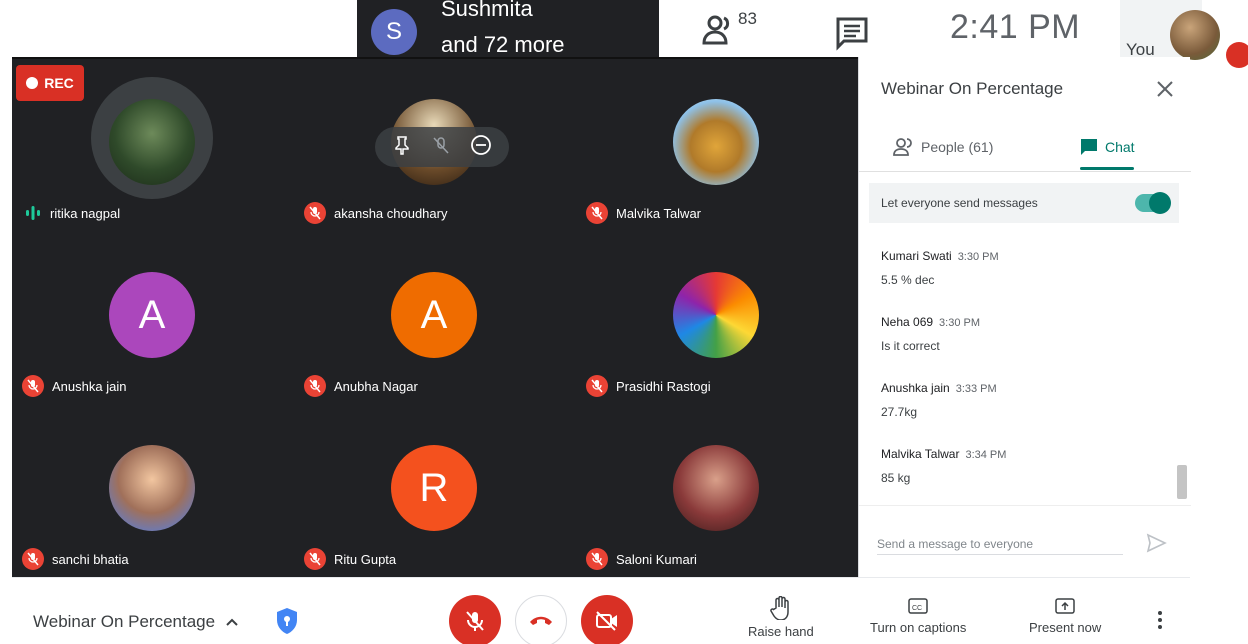 The height and width of the screenshot is (644, 1248). I want to click on participants-count: 83, so click(747, 18).